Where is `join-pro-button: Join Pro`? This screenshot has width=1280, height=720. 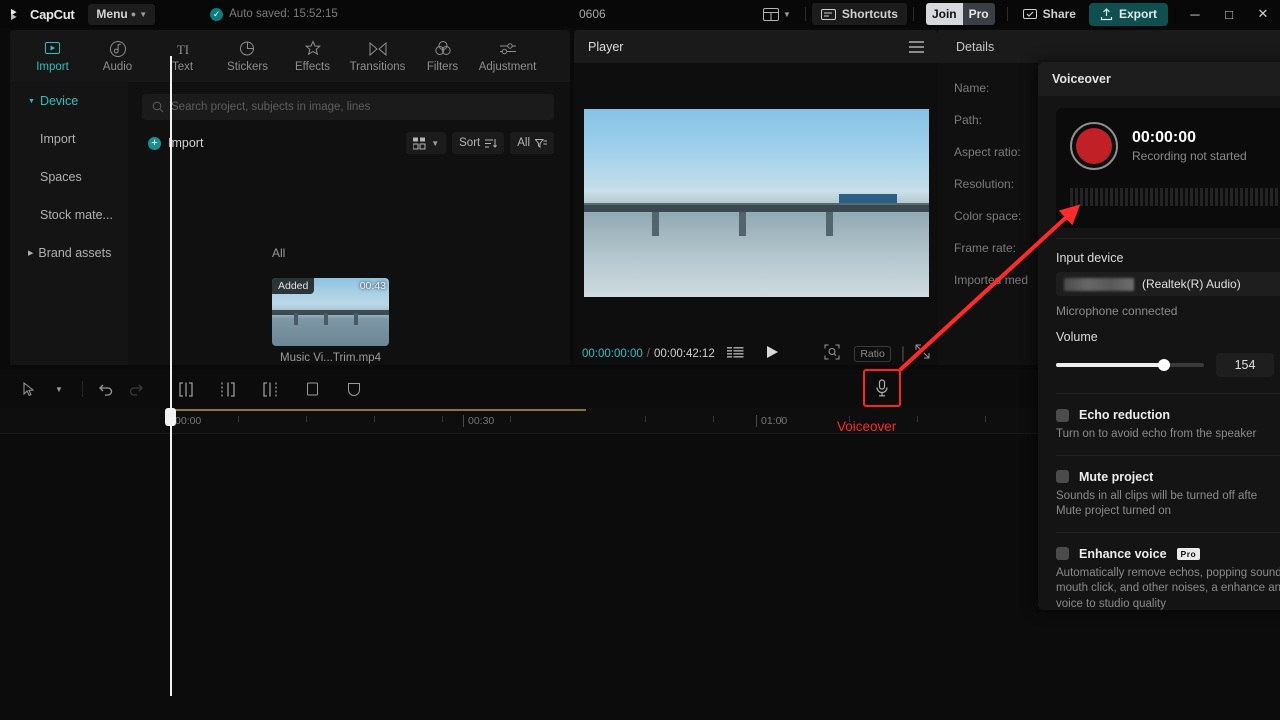 join-pro-button: Join Pro is located at coordinates (960, 14).